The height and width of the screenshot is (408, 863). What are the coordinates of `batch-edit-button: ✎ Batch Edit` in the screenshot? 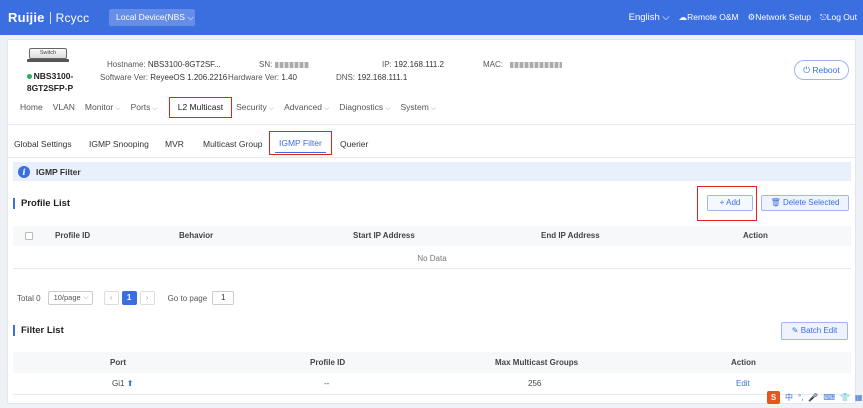 It's located at (814, 331).